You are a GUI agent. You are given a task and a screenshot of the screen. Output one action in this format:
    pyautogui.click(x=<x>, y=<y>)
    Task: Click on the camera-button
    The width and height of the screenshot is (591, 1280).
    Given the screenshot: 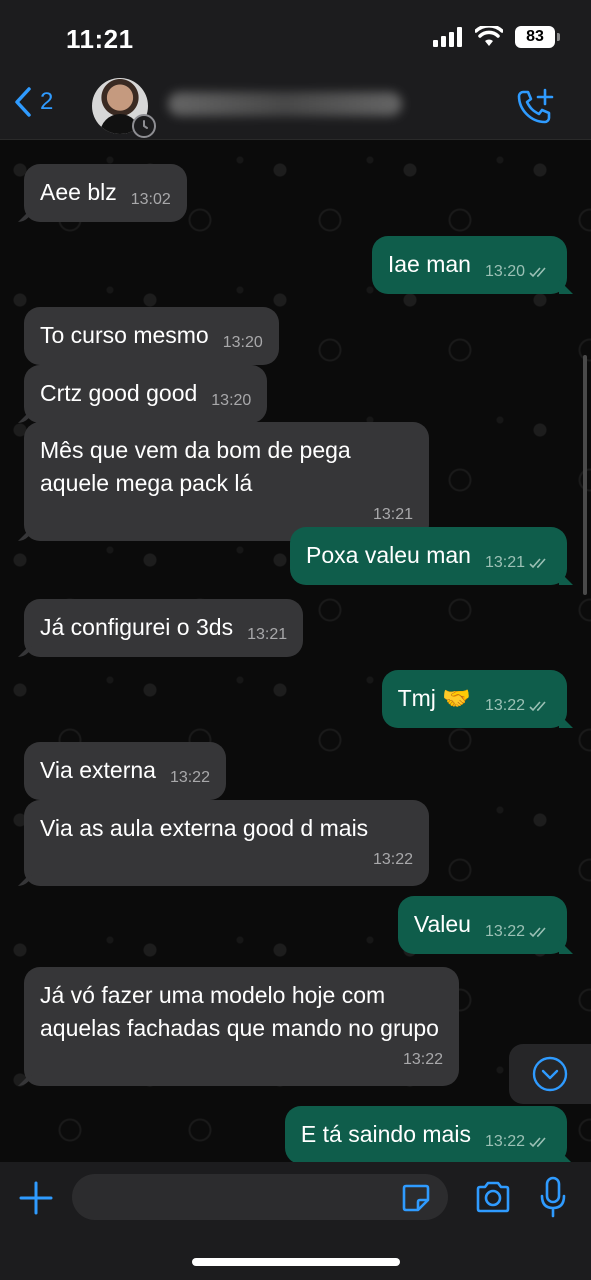 What is the action you would take?
    pyautogui.click(x=493, y=1199)
    